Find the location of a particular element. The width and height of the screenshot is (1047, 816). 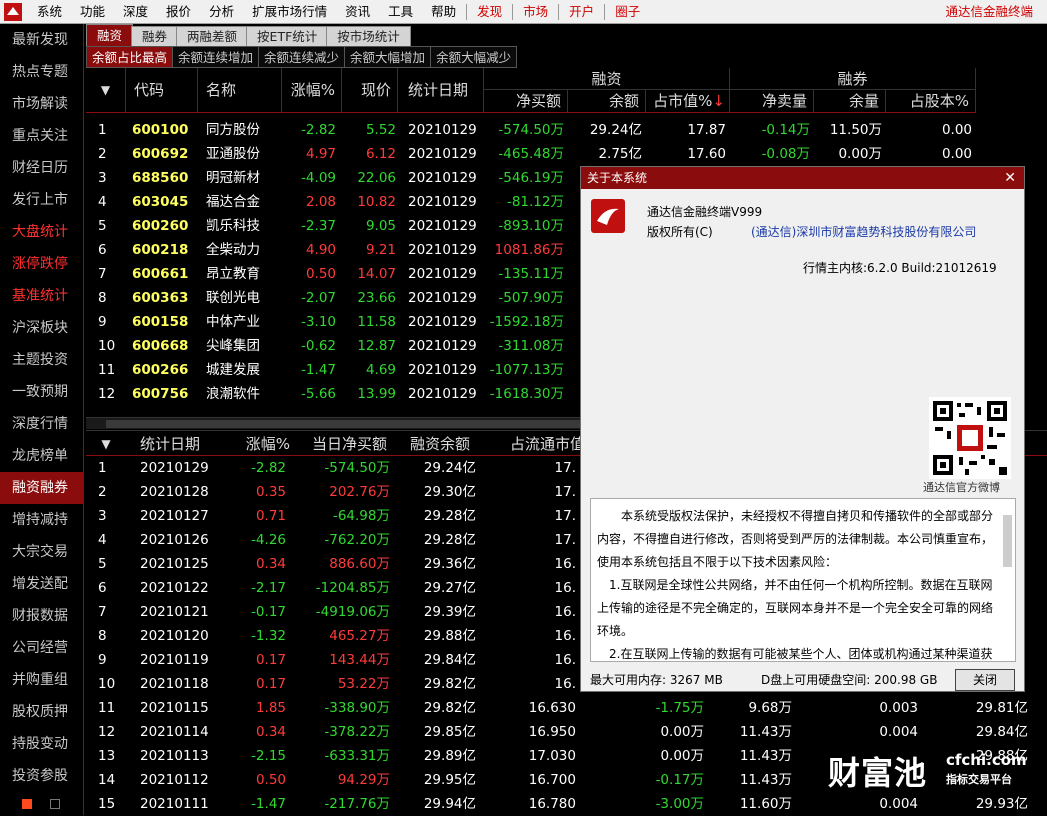

close-button: 关闭 is located at coordinates (985, 680).